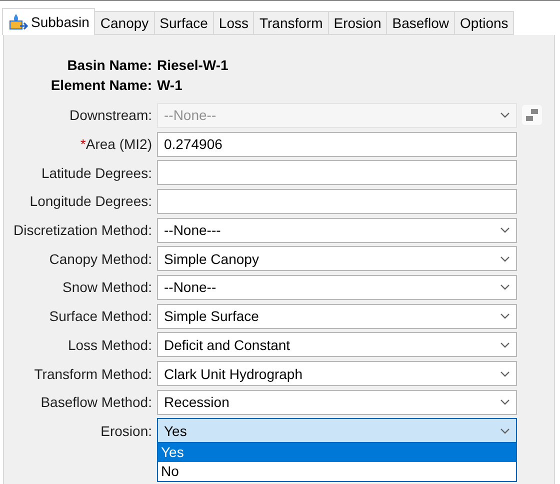  I want to click on tab: Canopy, so click(124, 23).